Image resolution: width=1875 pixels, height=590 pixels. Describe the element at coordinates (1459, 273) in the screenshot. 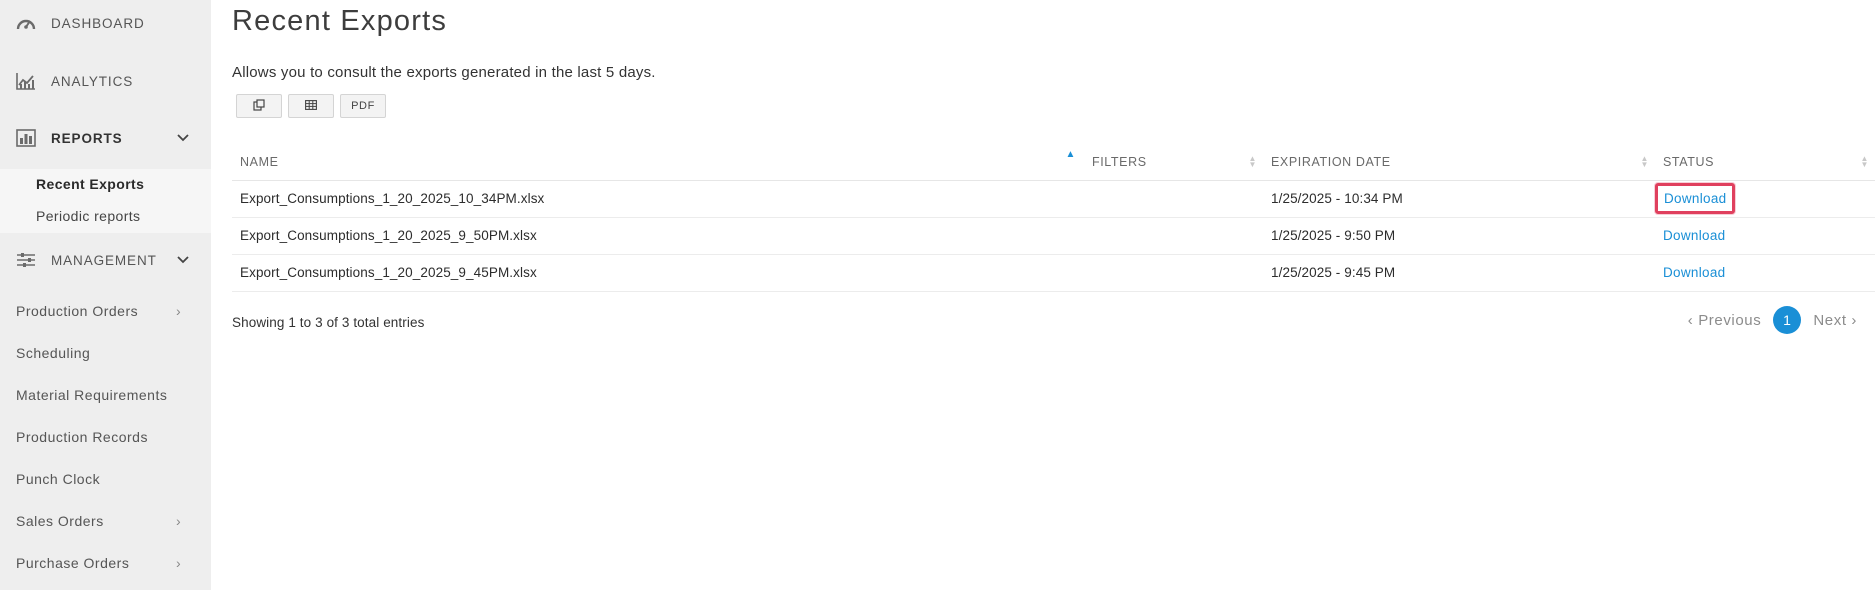

I see `cell-expiration: 1/25/2025 - 9:45 PM` at that location.